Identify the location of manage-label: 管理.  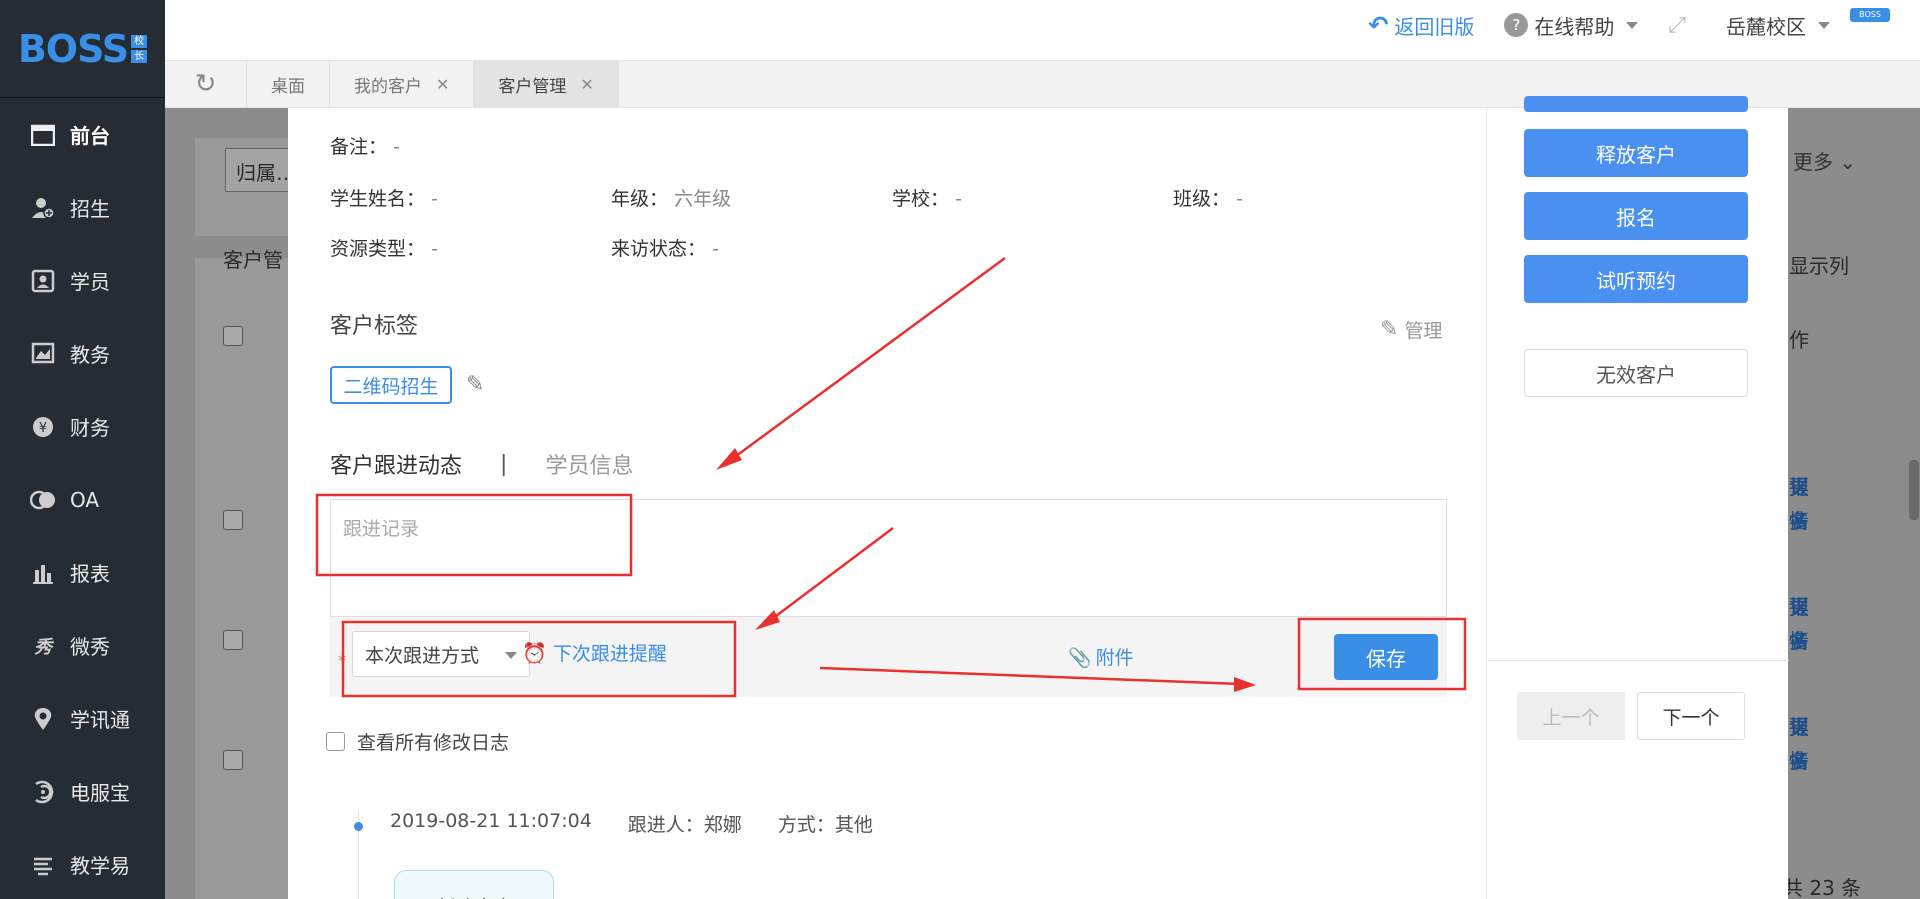
(1423, 331).